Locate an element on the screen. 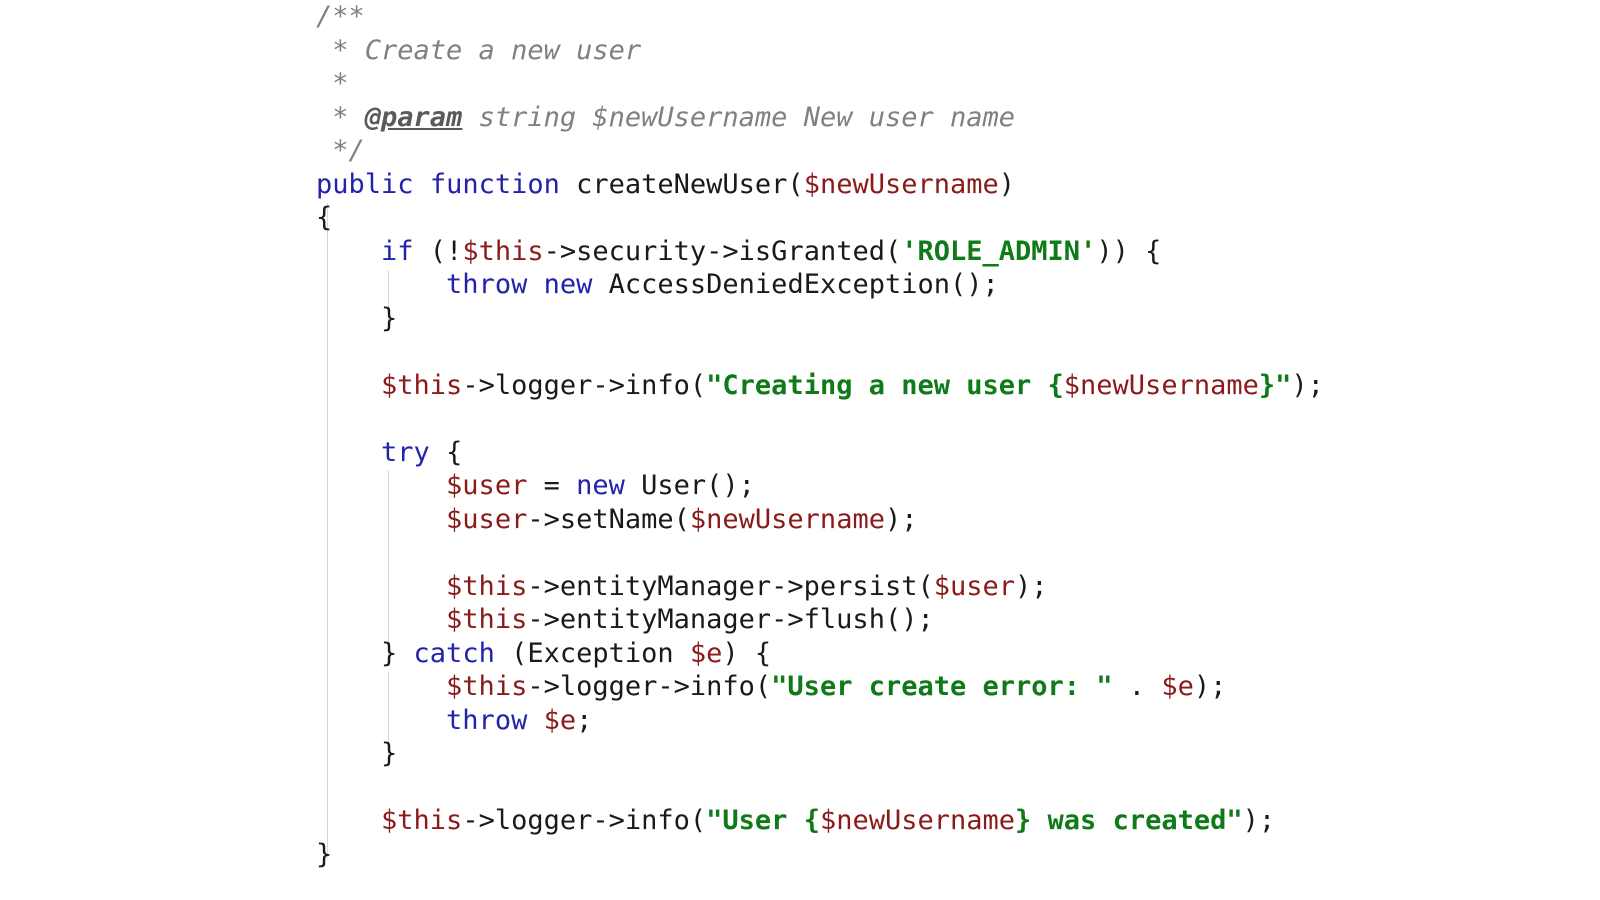 This screenshot has width=1600, height=900. token-keyword: catch is located at coordinates (454, 653).